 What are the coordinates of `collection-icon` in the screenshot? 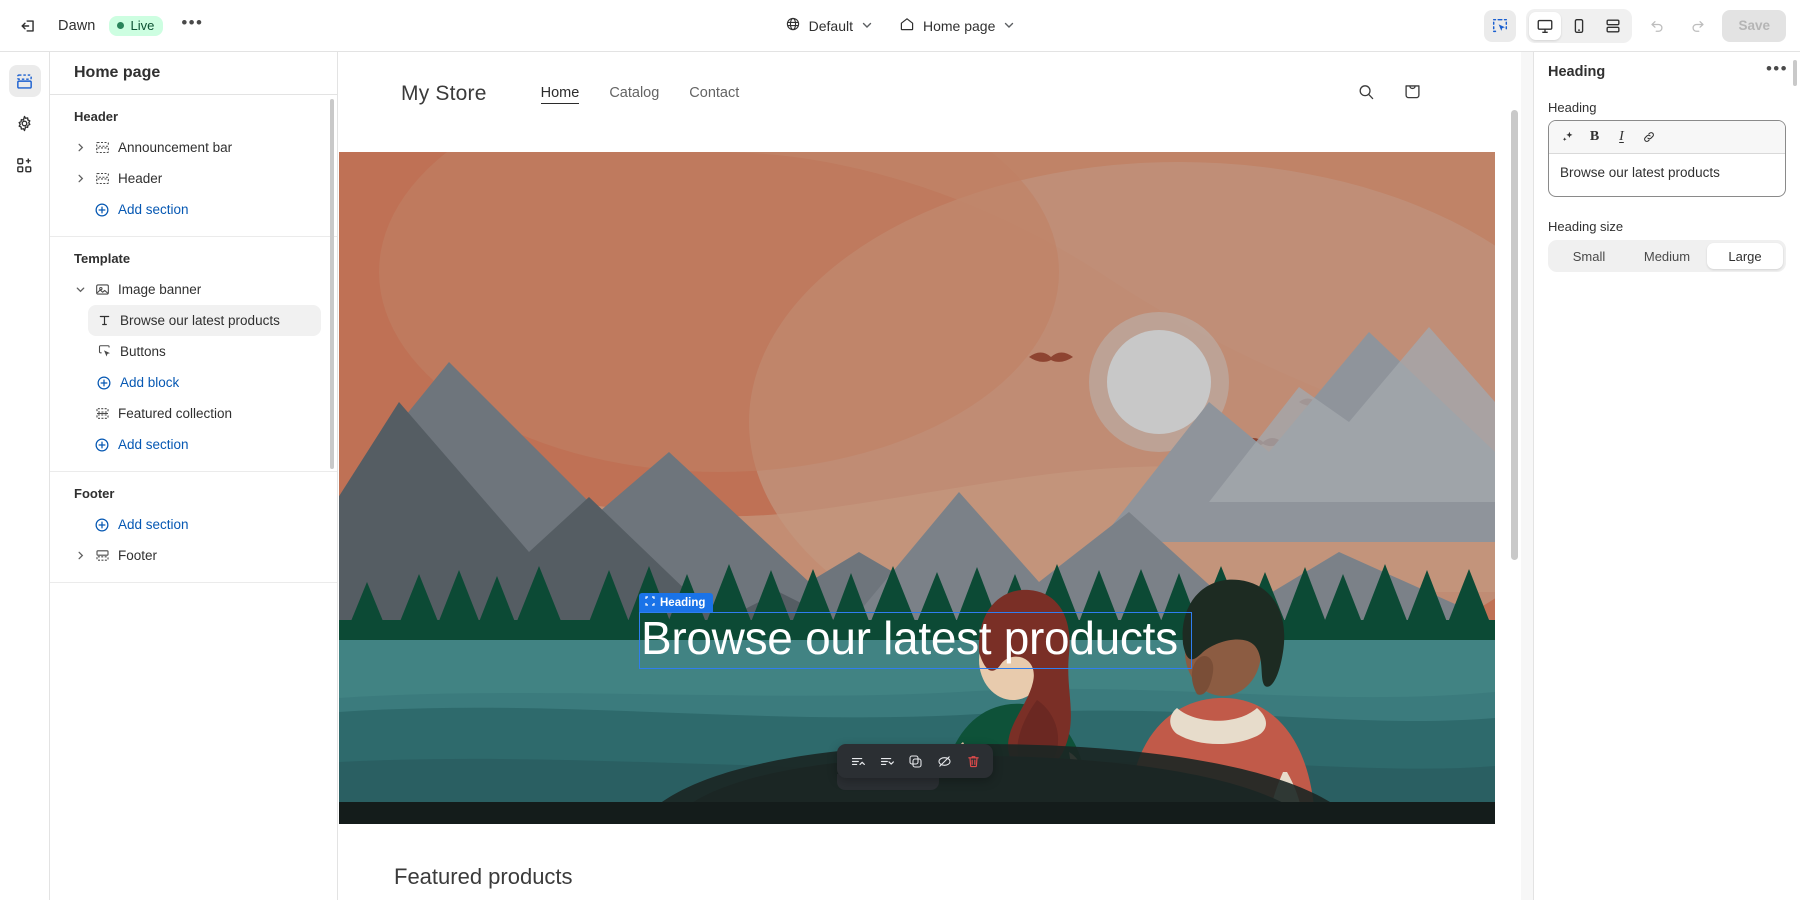 It's located at (102, 413).